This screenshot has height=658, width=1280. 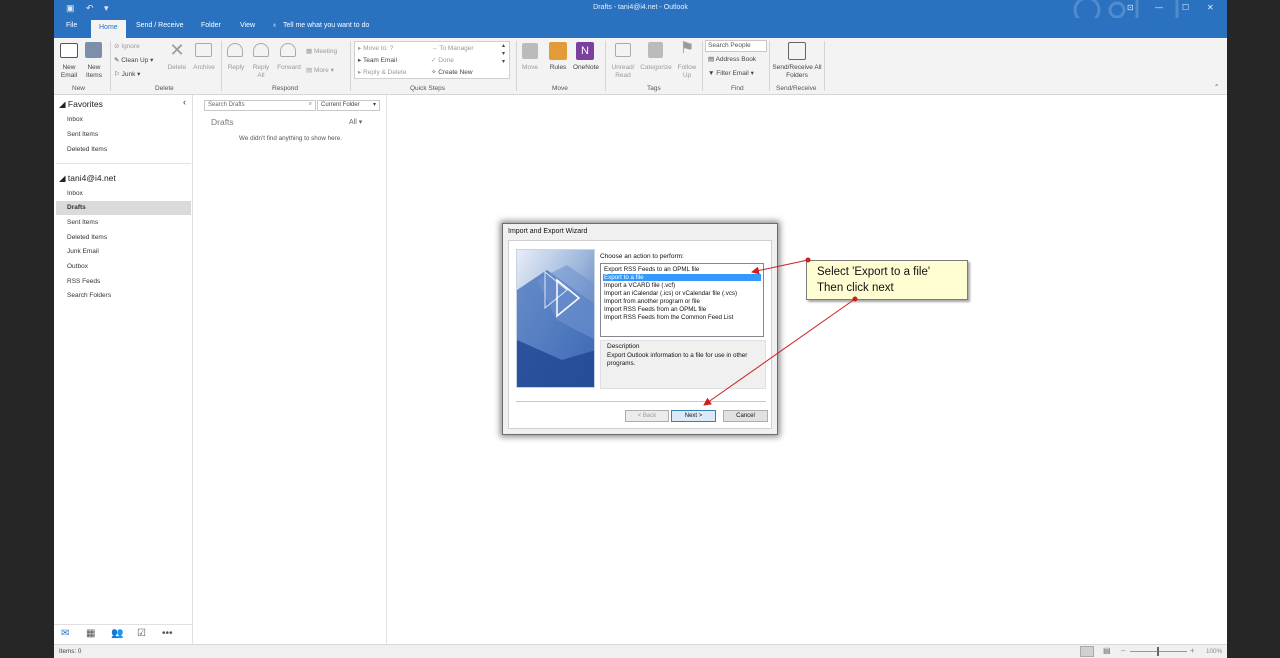 I want to click on search-scope-dropdown: Current Folder ▾, so click(x=348, y=105).